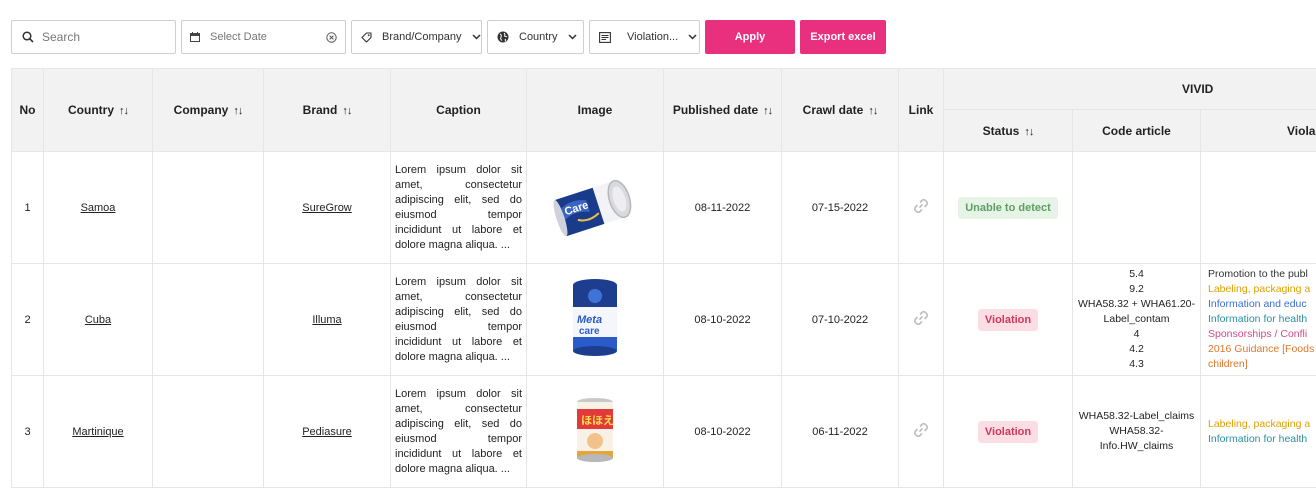 The width and height of the screenshot is (1316, 489). I want to click on cell-crawl-date: 06-11-2022, so click(840, 431).